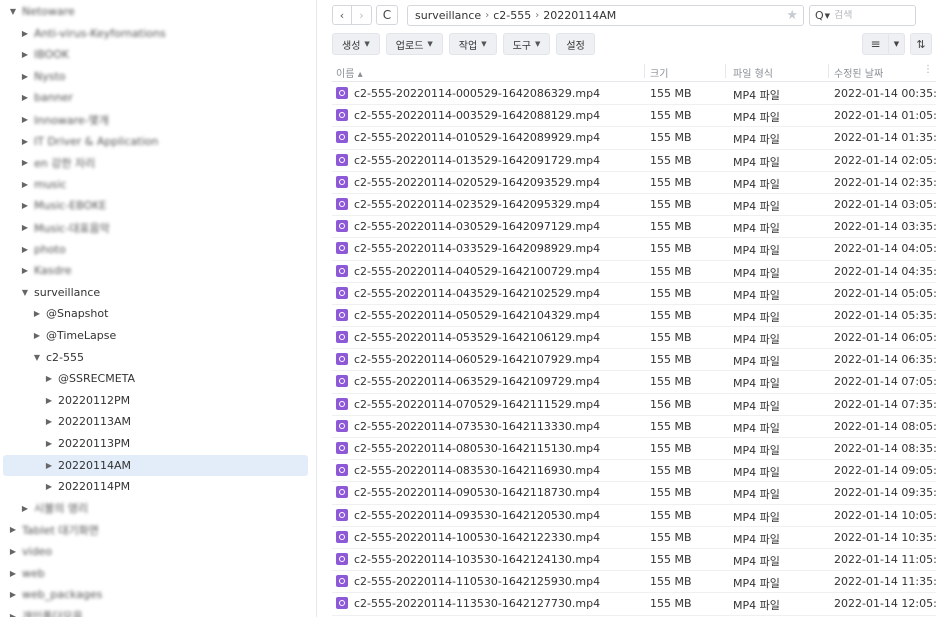  What do you see at coordinates (155, 97) in the screenshot?
I see `tree-item: ▶ banner` at bounding box center [155, 97].